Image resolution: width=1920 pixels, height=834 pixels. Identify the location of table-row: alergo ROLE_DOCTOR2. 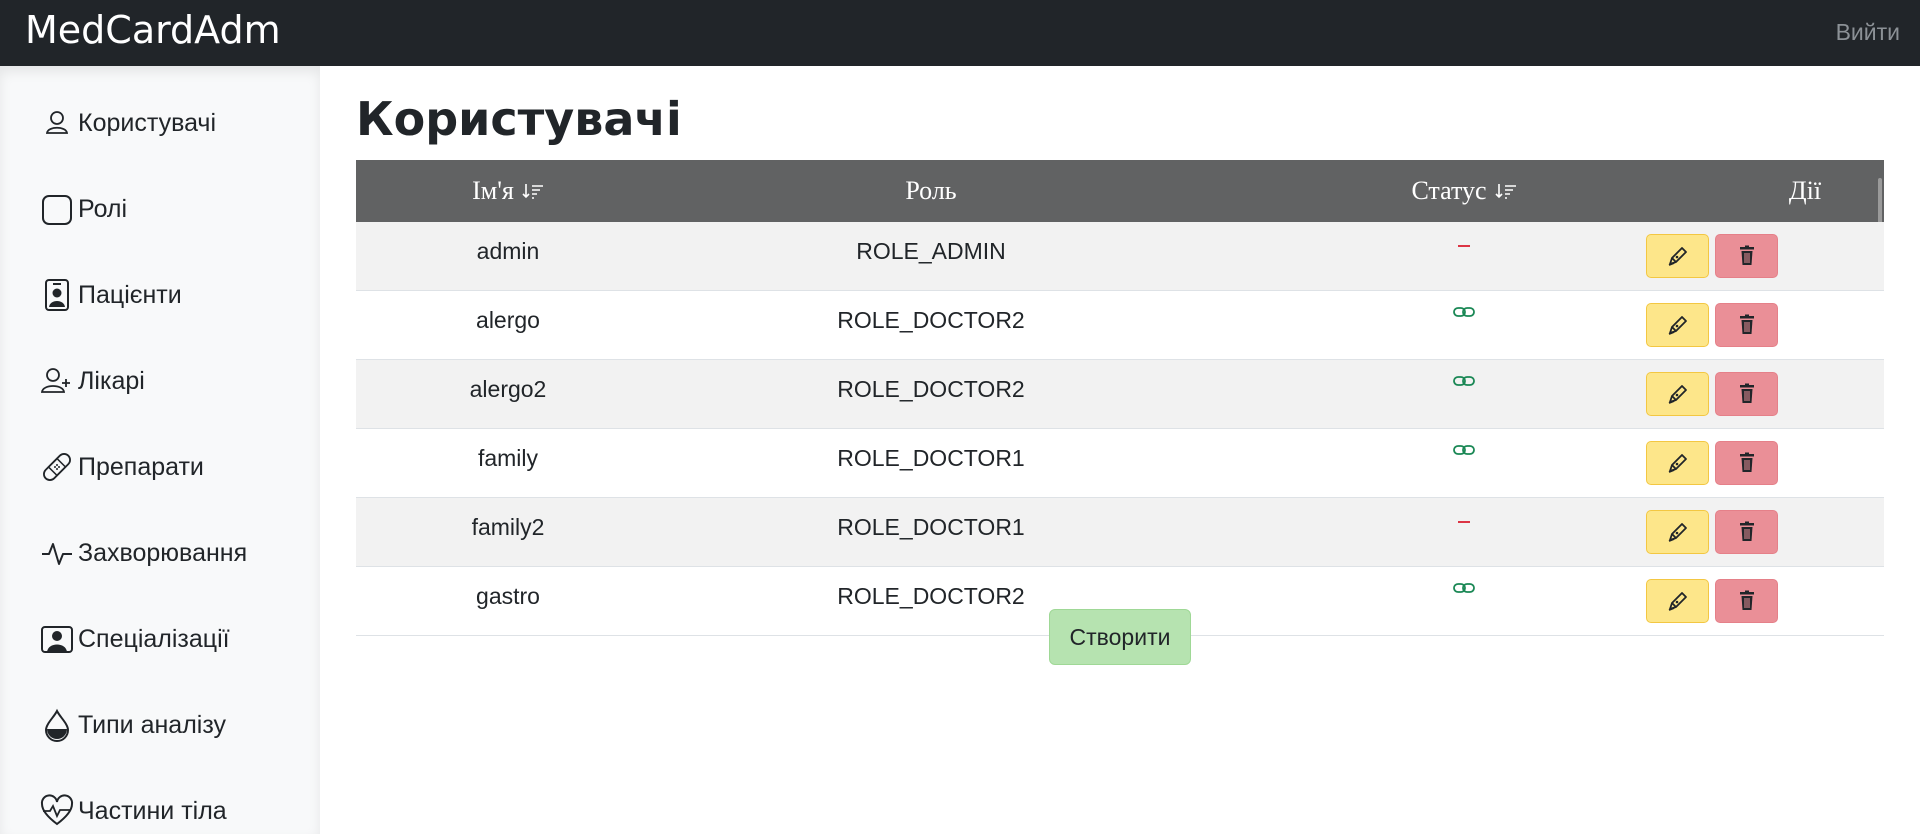
(1120, 325).